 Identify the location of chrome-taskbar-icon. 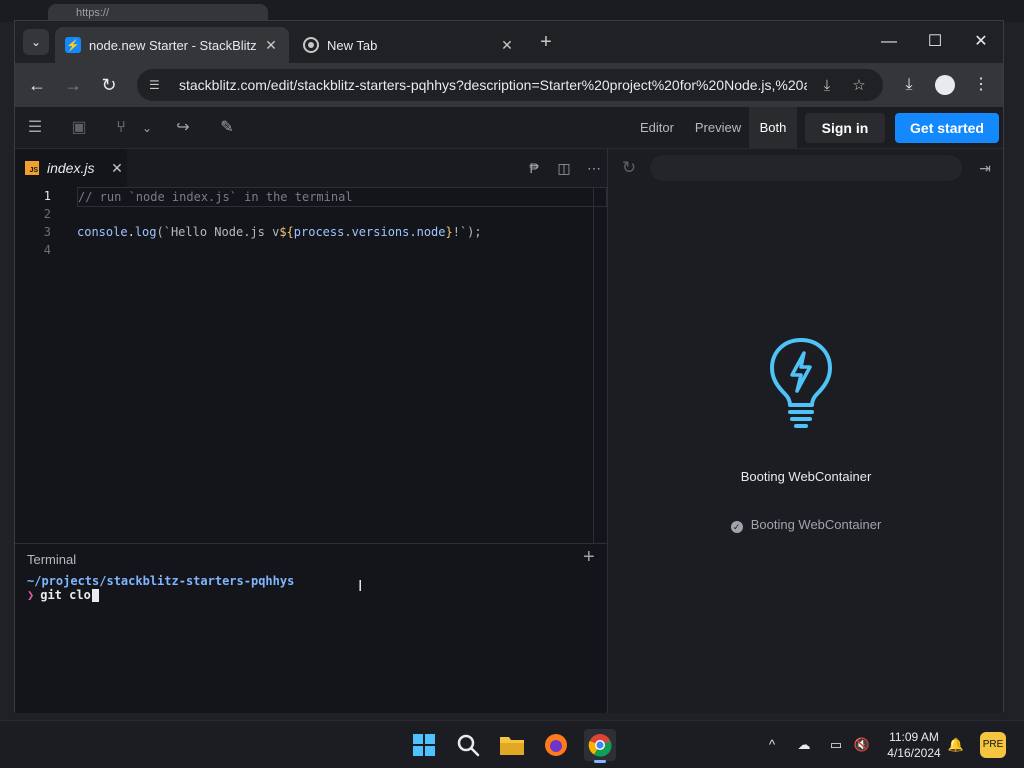
(600, 746).